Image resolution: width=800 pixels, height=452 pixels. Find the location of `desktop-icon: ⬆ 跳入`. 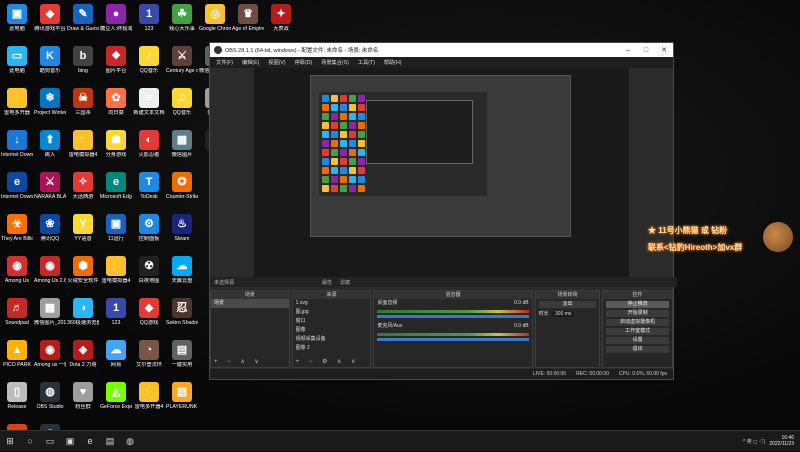

desktop-icon: ⬆ 跳入 is located at coordinates (50, 144).